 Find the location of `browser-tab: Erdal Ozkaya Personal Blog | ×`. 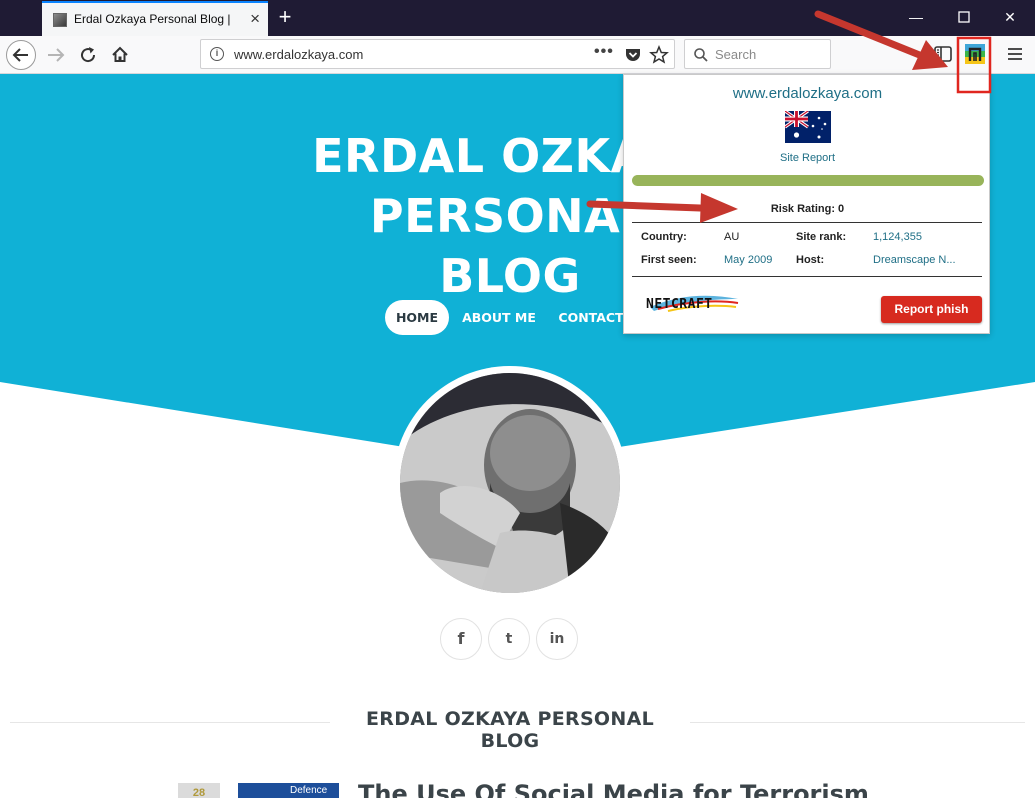

browser-tab: Erdal Ozkaya Personal Blog | × is located at coordinates (155, 18).